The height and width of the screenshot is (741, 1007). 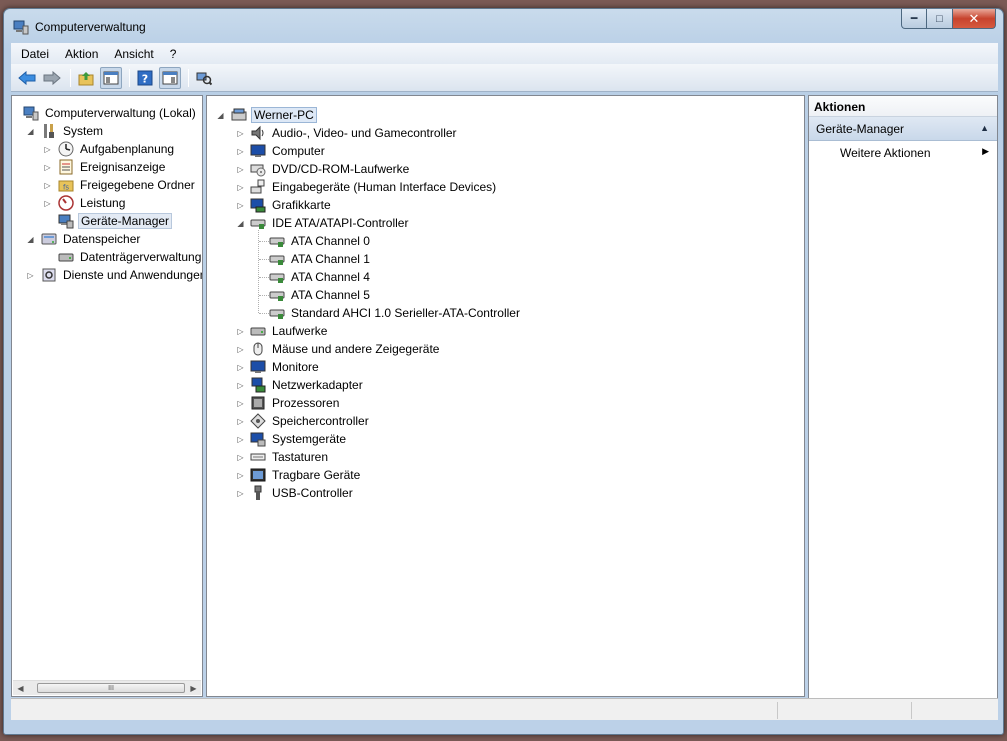 I want to click on status-bar, so click(x=504, y=709).